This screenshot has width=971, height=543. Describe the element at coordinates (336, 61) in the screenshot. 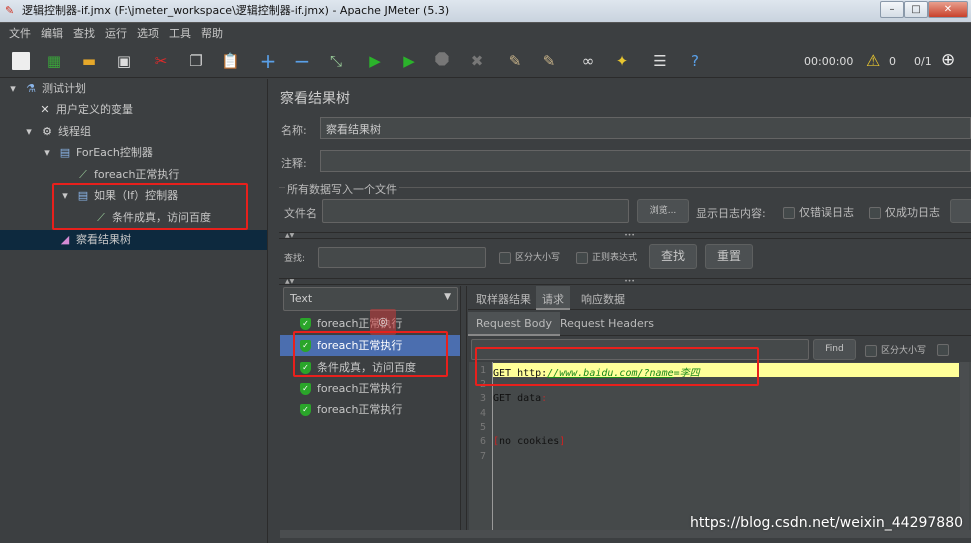

I see `toggle-icon: ⤡` at that location.